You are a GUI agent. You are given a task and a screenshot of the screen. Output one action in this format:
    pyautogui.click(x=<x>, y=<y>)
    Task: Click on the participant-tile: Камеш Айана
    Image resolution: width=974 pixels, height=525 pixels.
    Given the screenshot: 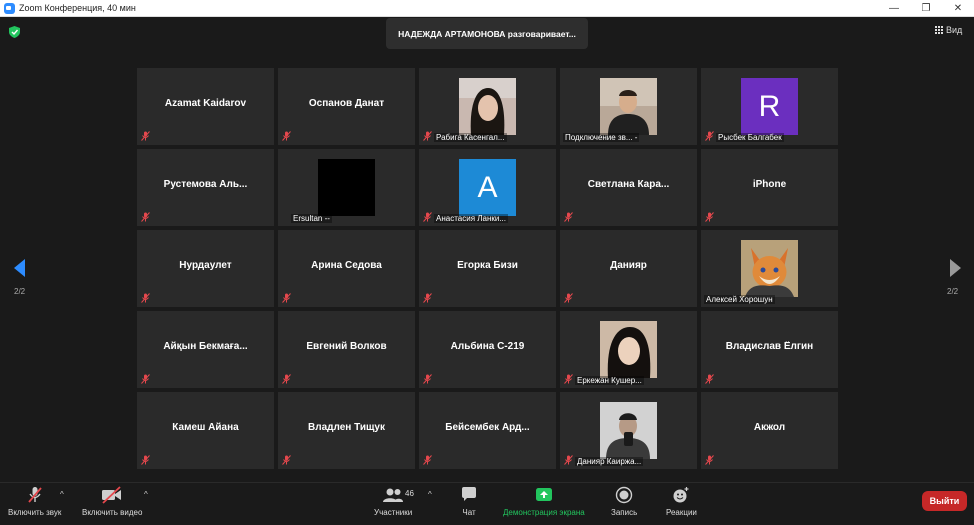 What is the action you would take?
    pyautogui.click(x=205, y=430)
    